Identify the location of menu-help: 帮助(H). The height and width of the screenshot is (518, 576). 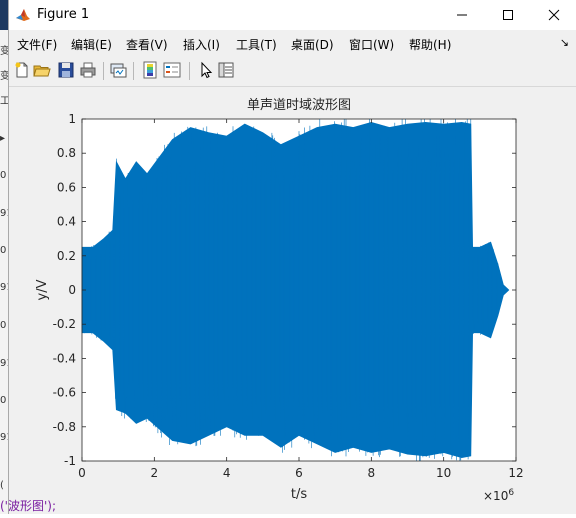
(430, 44).